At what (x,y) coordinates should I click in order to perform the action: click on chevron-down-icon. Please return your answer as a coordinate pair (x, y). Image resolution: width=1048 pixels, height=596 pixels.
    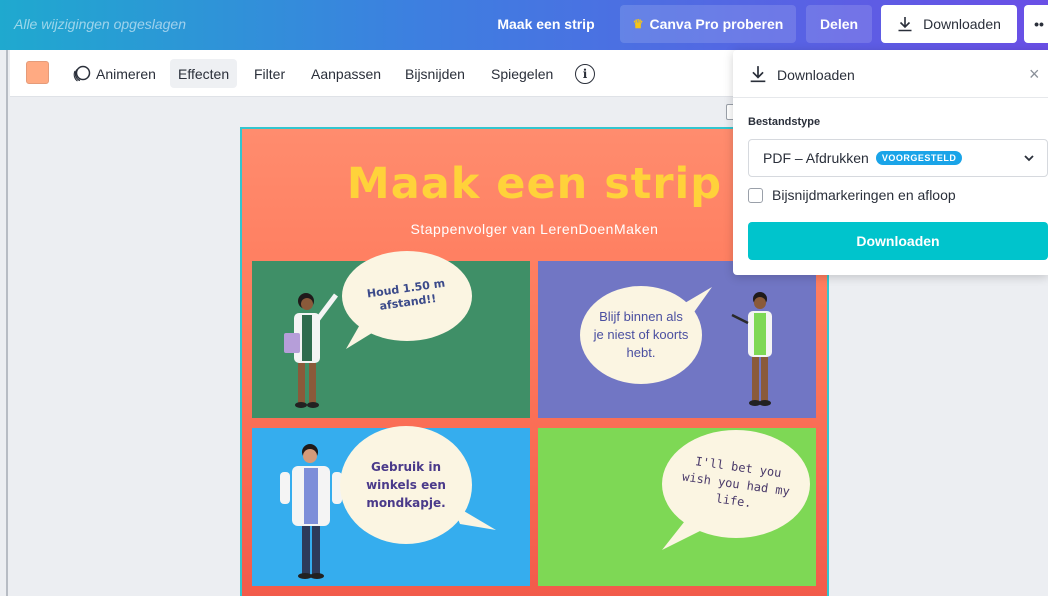
    Looking at the image, I should click on (1029, 158).